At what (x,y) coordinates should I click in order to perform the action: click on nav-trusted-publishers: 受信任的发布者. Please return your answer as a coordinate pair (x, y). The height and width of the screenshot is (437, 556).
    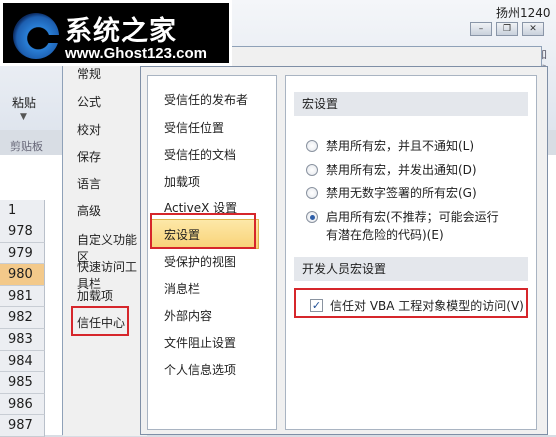
    Looking at the image, I should click on (206, 99).